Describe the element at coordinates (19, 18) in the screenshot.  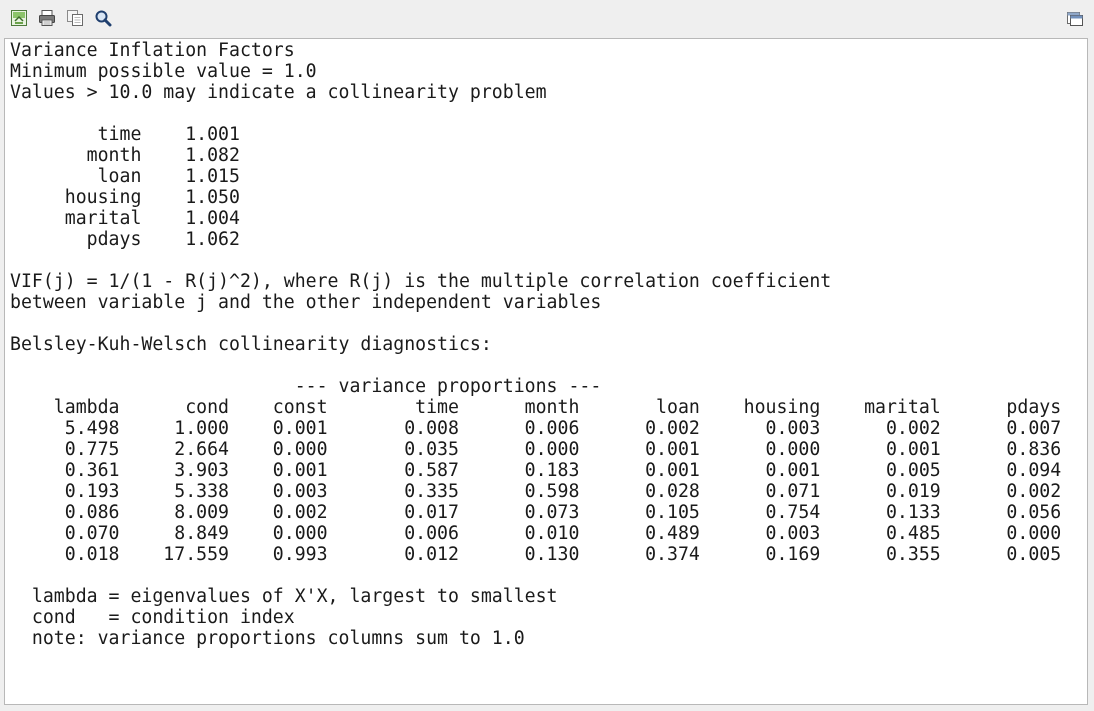
I see `save-icon` at that location.